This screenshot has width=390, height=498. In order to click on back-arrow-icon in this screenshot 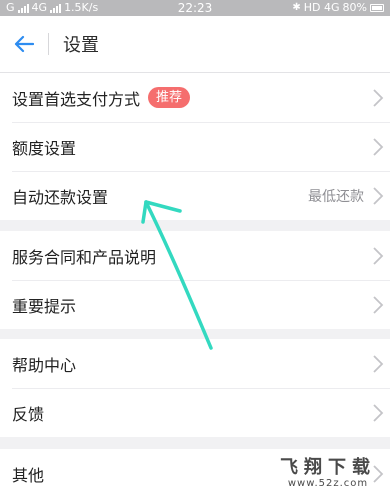, I will do `click(24, 44)`.